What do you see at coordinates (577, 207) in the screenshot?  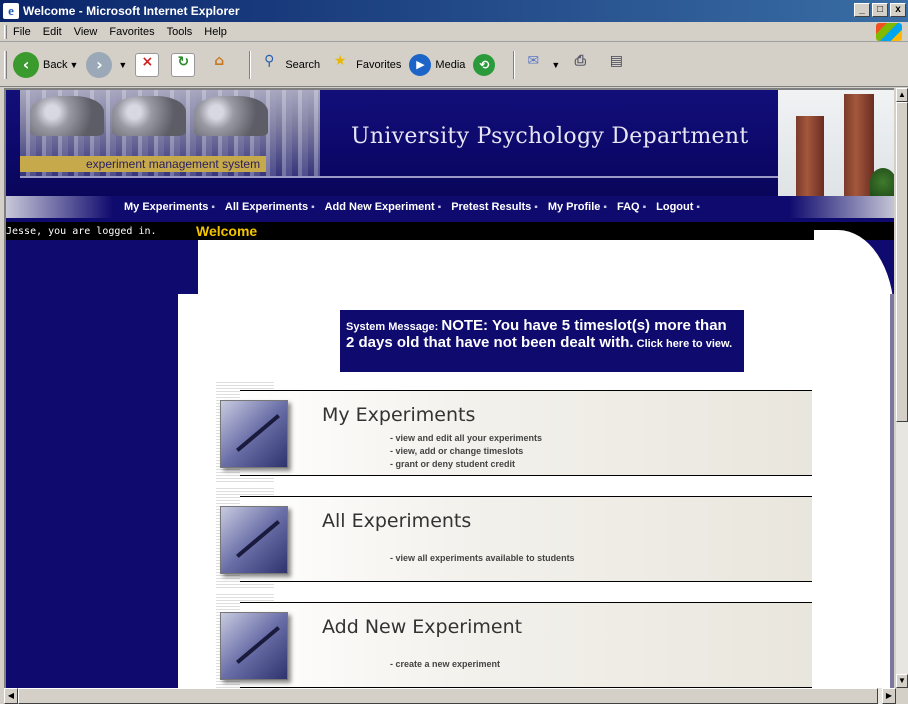 I see `nav-my-profile: My Profile ▪` at bounding box center [577, 207].